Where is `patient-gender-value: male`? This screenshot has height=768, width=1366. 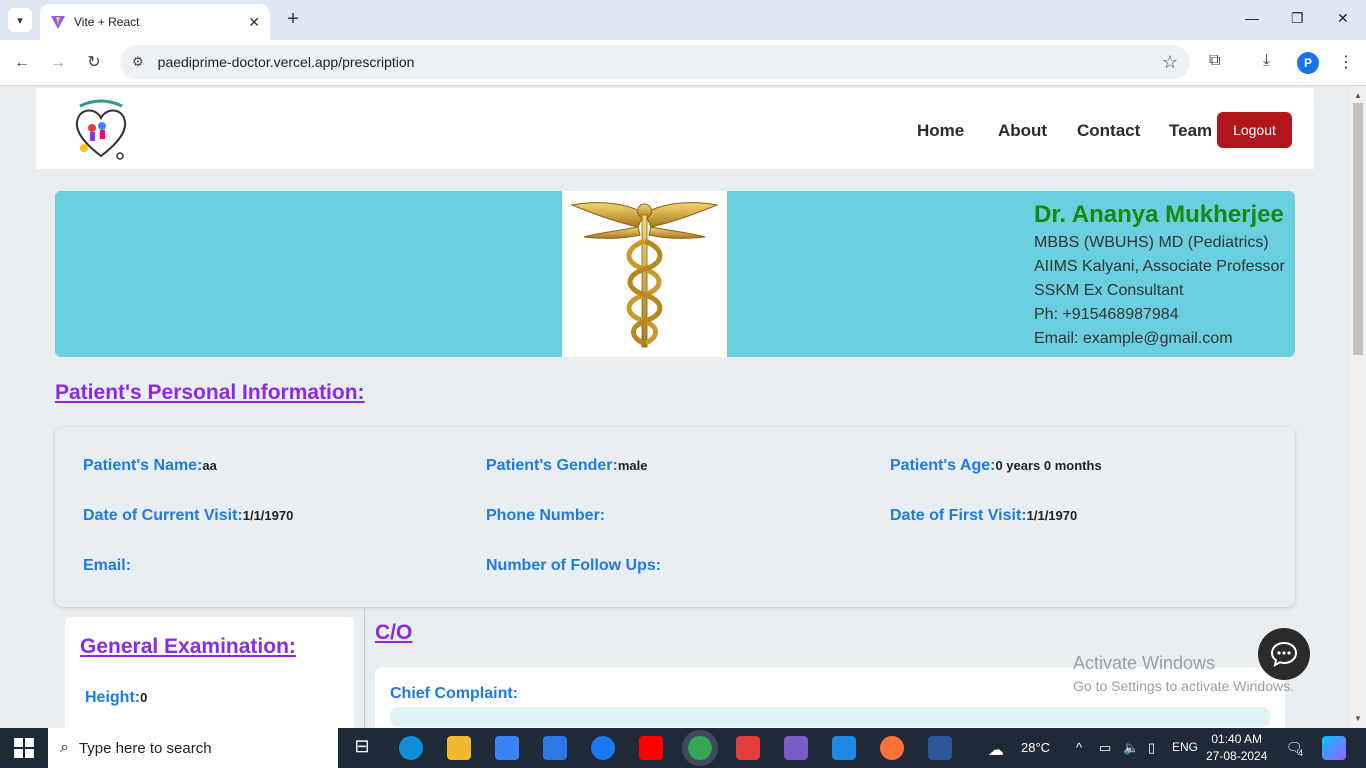 patient-gender-value: male is located at coordinates (632, 465).